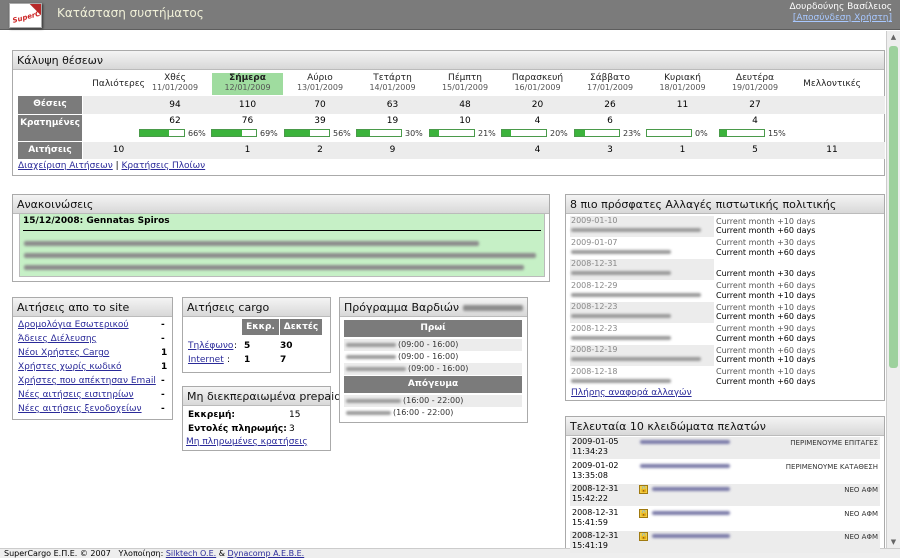 The height and width of the screenshot is (558, 900). I want to click on cargo-row-internet-pending: 1, so click(247, 360).